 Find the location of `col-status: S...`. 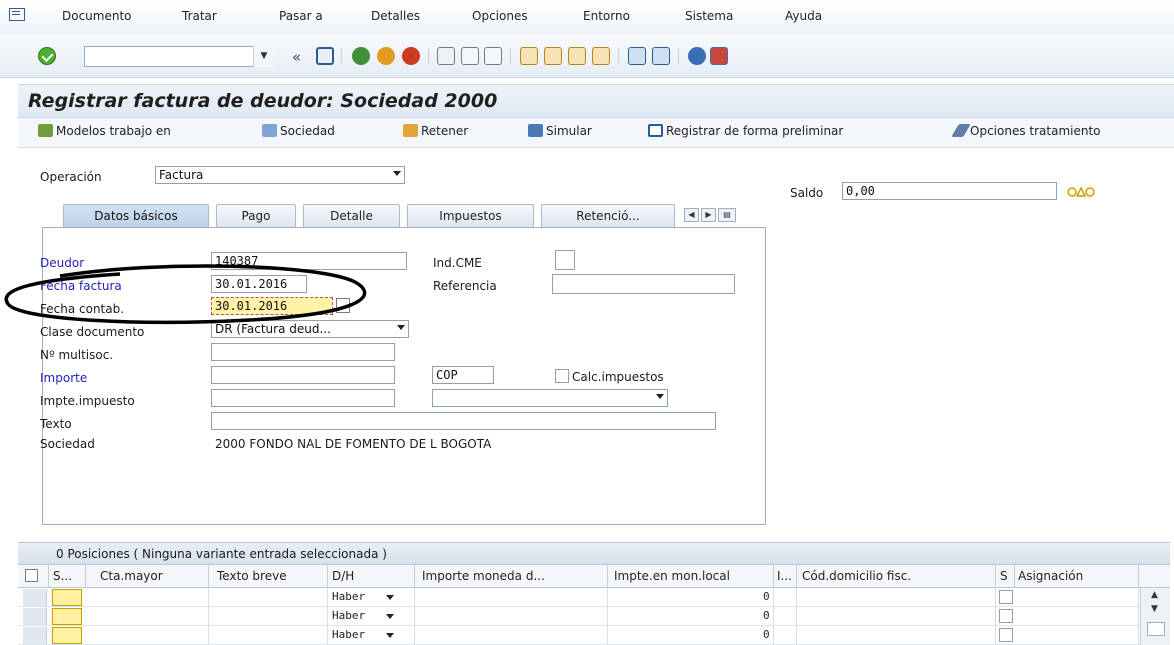

col-status: S... is located at coordinates (73, 576).